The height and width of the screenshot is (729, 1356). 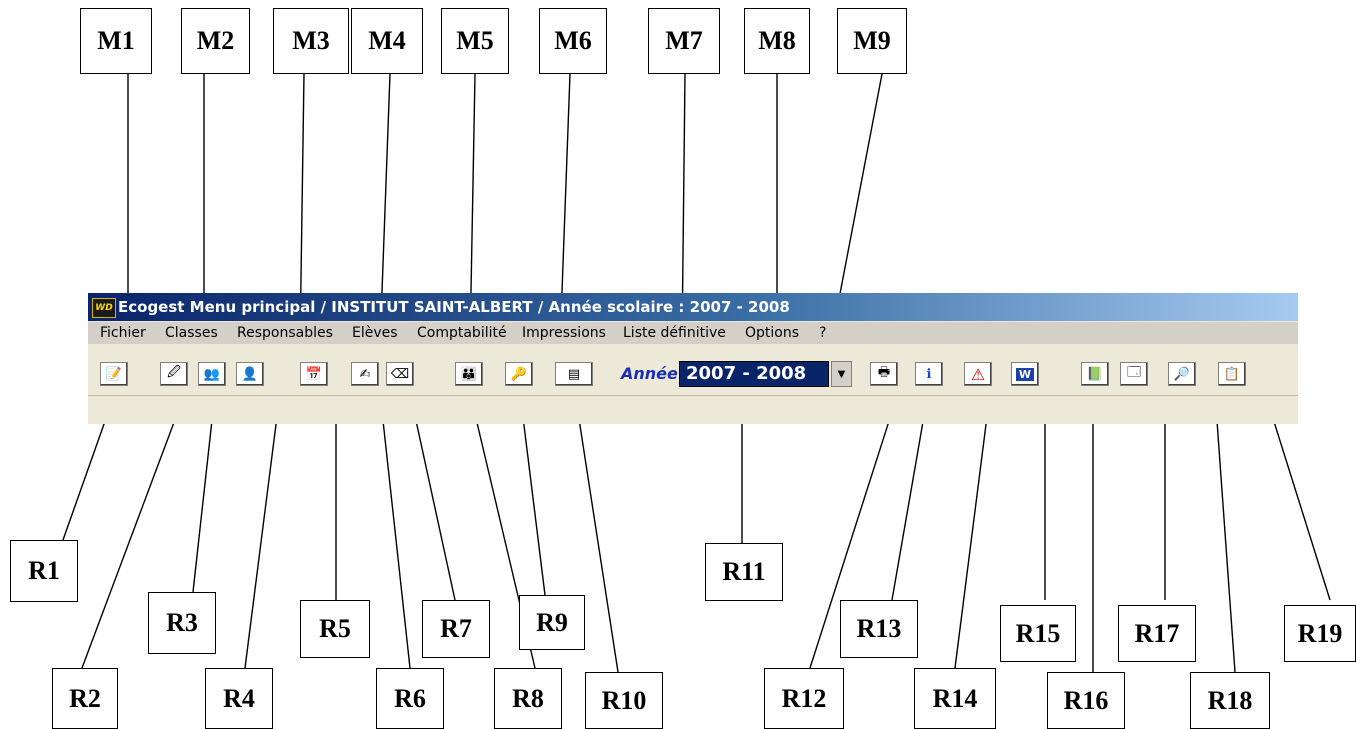 What do you see at coordinates (311, 41) in the screenshot?
I see `callout-m3: M3` at bounding box center [311, 41].